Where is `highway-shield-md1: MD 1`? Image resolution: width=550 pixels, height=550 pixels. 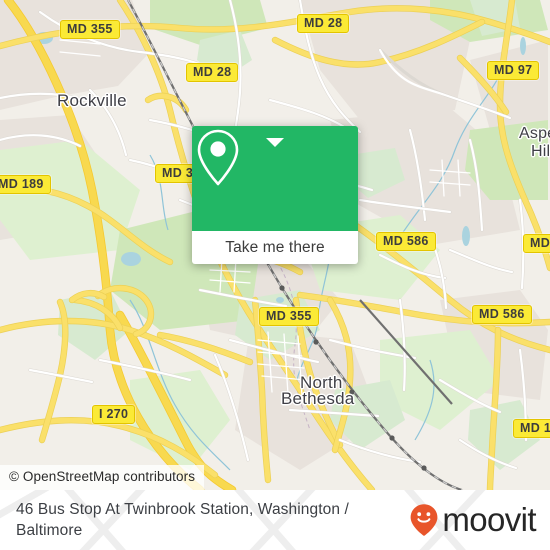
highway-shield-md1: MD 1 is located at coordinates (536, 243).